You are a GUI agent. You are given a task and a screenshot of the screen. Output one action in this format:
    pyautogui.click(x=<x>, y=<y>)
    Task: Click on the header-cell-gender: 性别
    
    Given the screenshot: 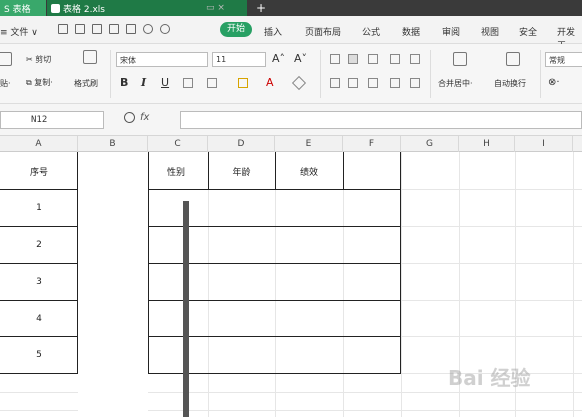 What is the action you would take?
    pyautogui.click(x=176, y=171)
    